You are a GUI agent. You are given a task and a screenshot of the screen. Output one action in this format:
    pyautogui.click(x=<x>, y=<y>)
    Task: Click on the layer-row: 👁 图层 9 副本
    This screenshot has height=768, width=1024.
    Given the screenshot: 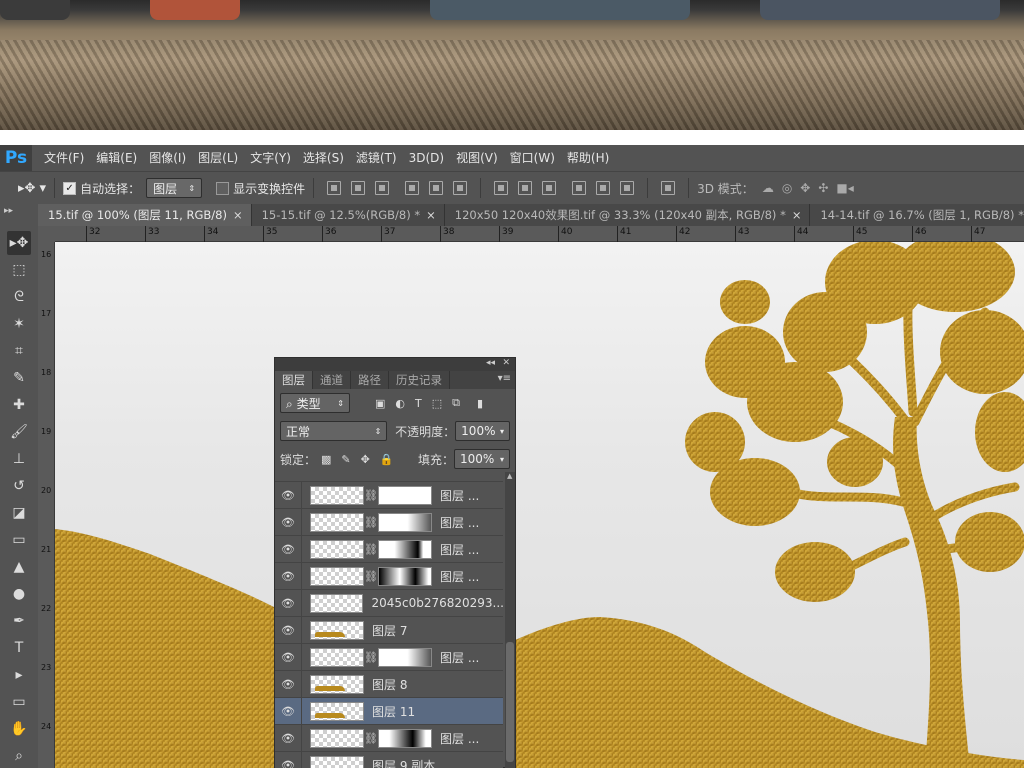 What is the action you would take?
    pyautogui.click(x=389, y=759)
    